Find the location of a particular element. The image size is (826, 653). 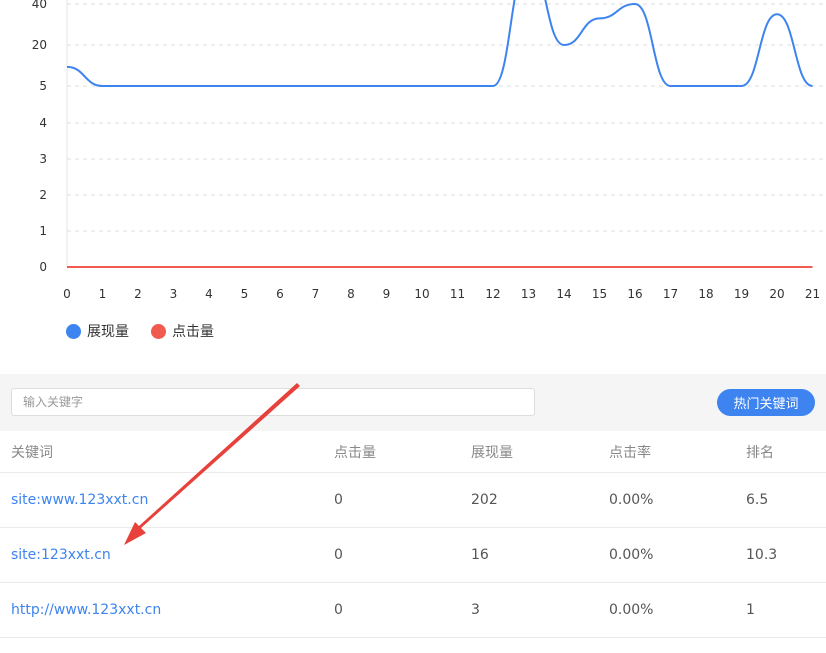

x-tick-label: 17 is located at coordinates (670, 294).